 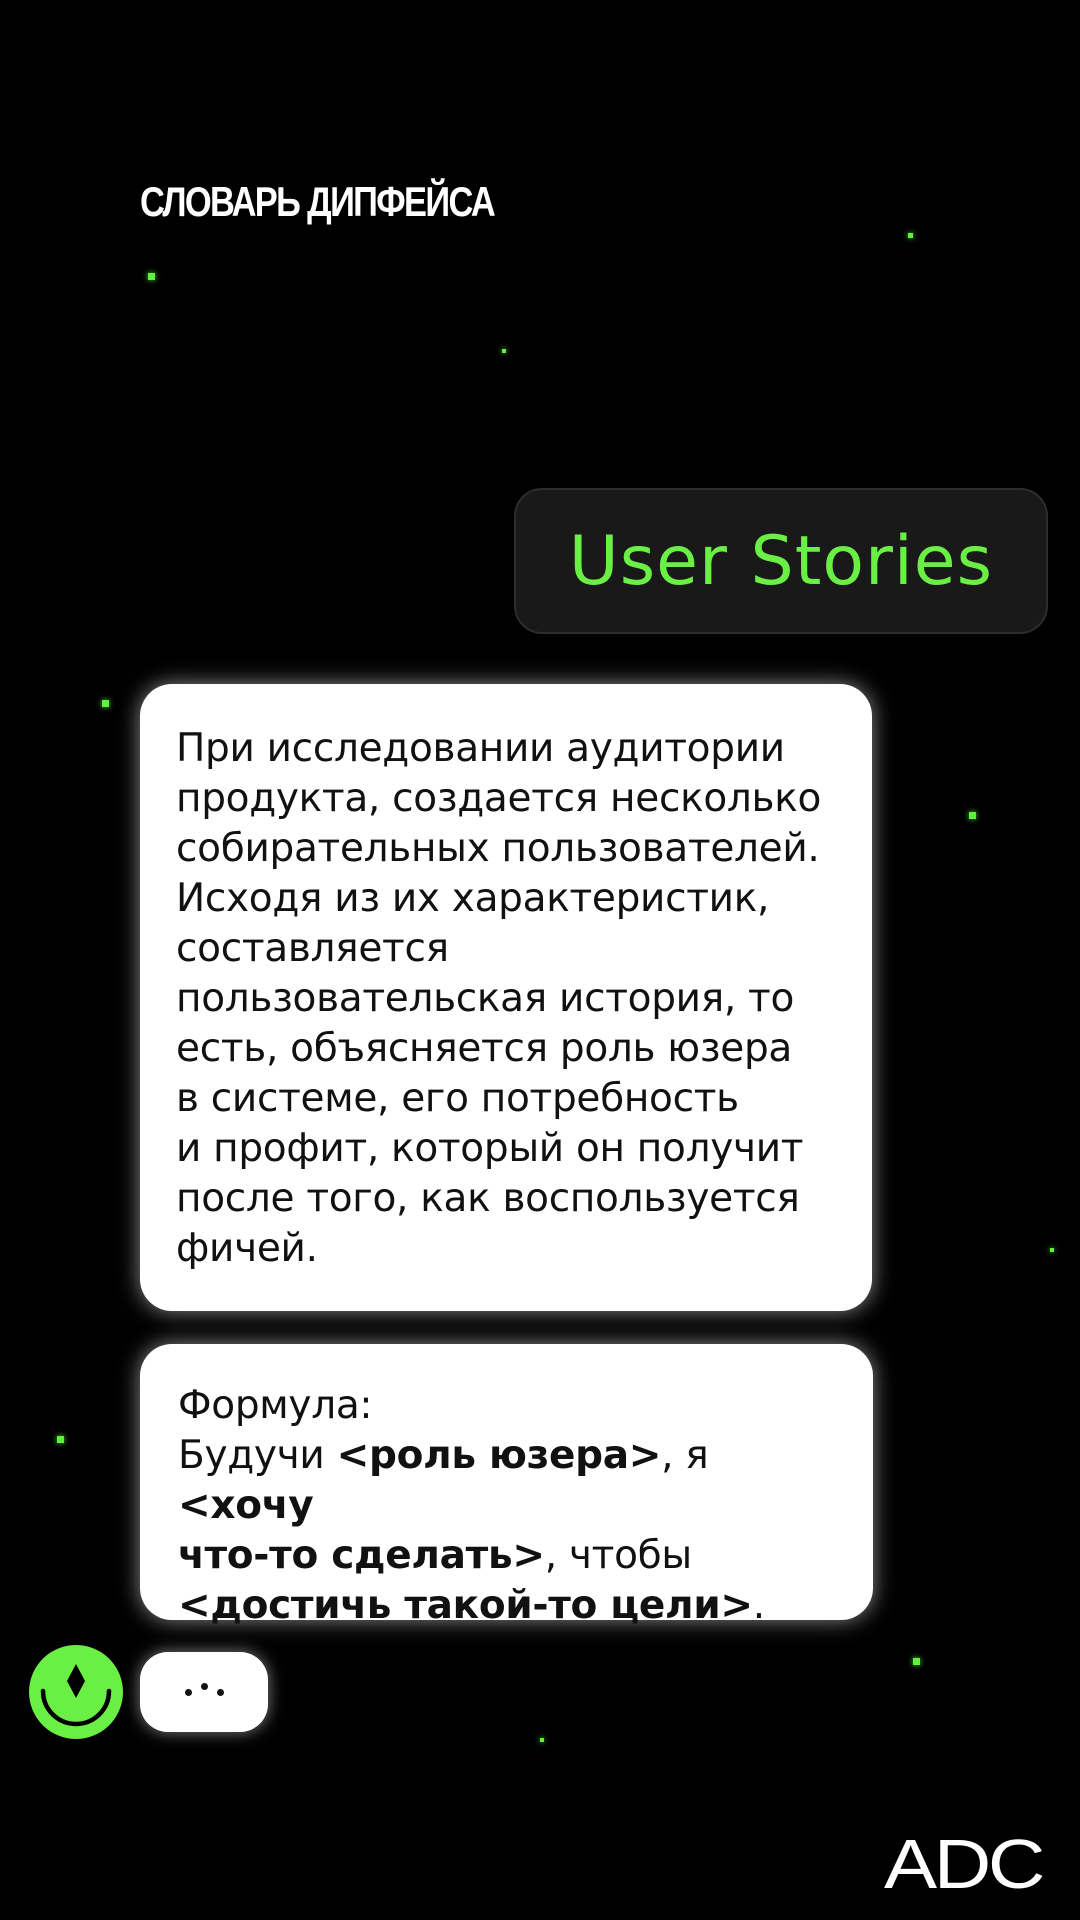 I want to click on brand-logo-text: ADC, so click(x=963, y=1862).